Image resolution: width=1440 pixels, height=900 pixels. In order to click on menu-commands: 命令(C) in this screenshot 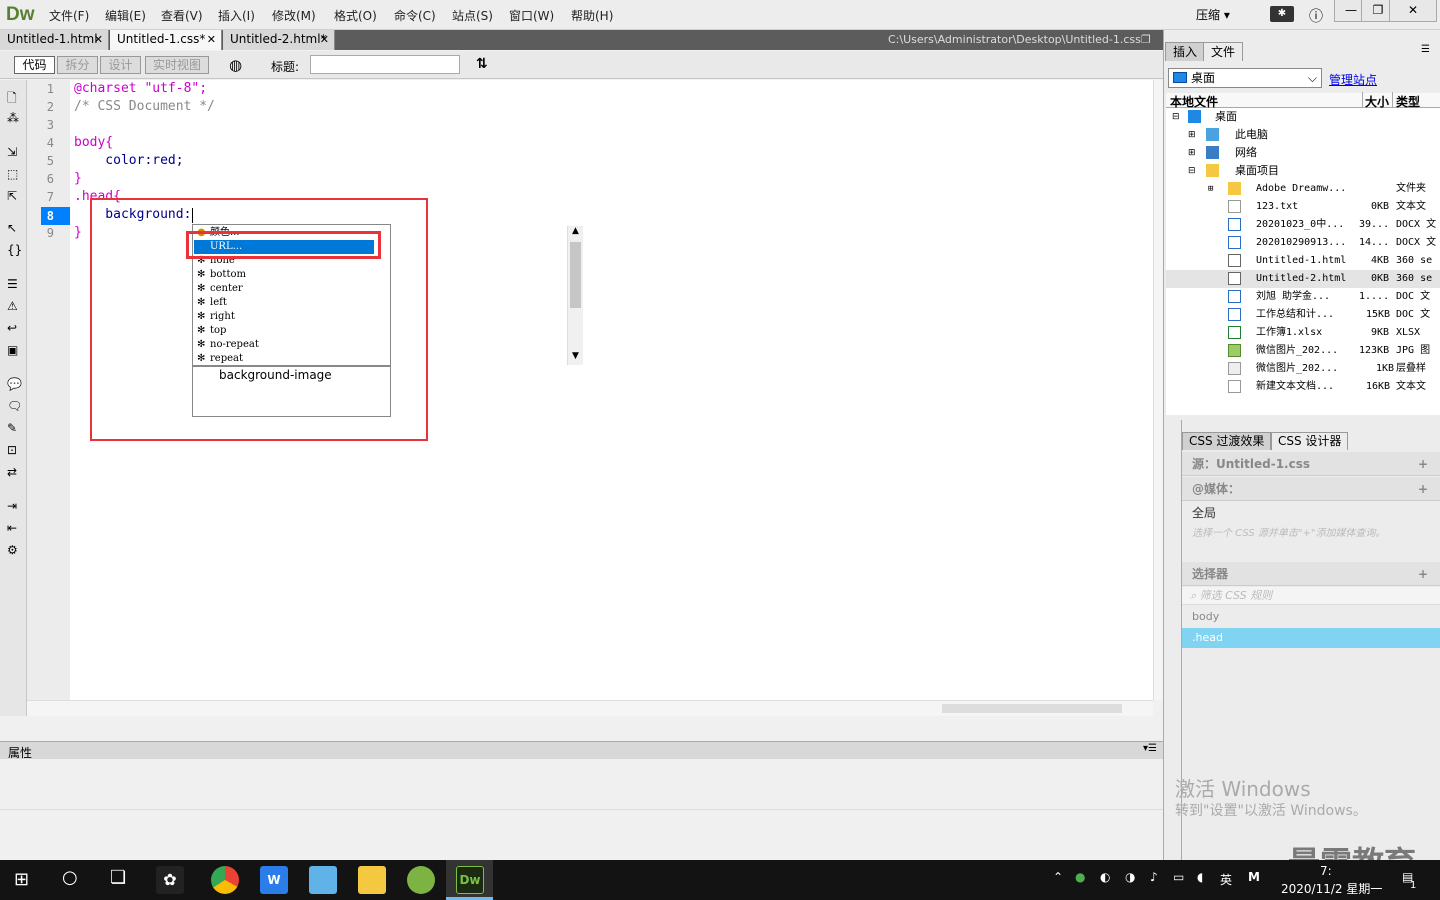, I will do `click(415, 15)`.